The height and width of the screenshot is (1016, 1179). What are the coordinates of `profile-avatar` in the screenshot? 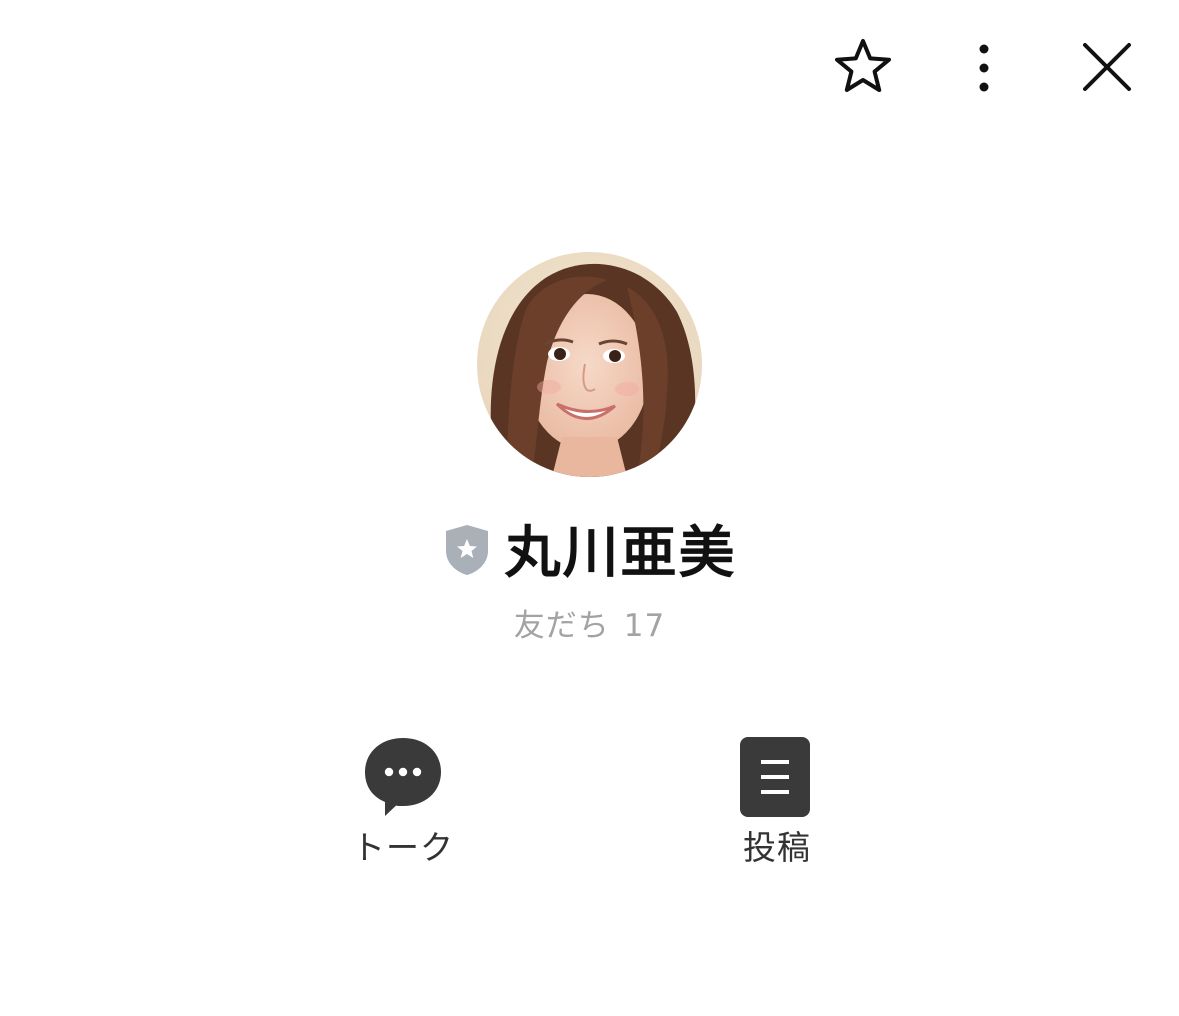 It's located at (589, 364).